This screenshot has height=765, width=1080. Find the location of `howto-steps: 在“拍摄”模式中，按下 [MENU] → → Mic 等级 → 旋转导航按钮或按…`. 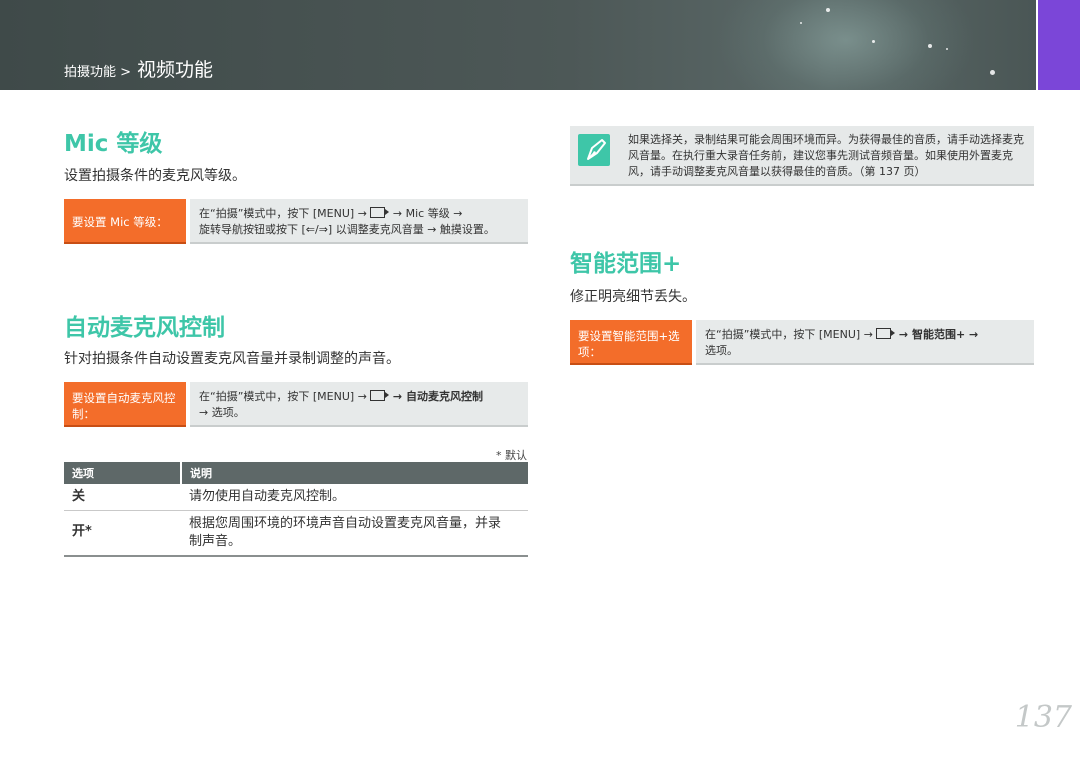

howto-steps: 在“拍摄”模式中，按下 [MENU] → → Mic 等级 → 旋转导航按钮或按… is located at coordinates (359, 221).